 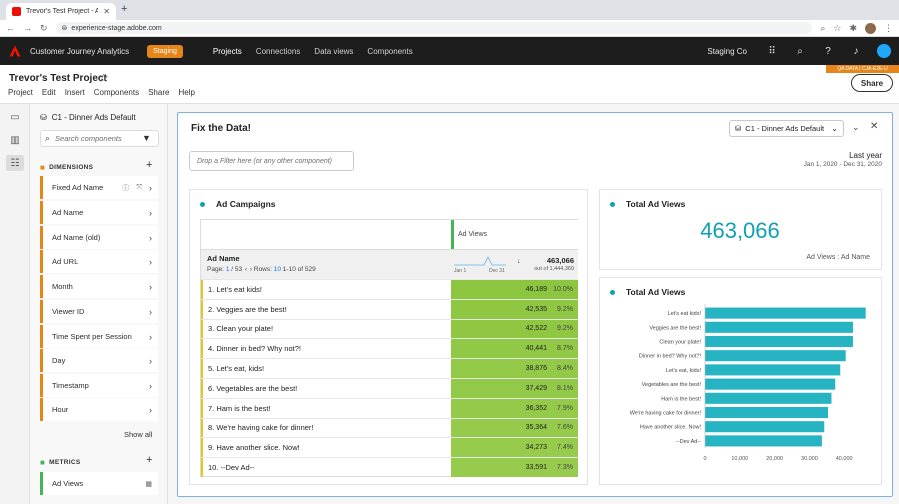 What do you see at coordinates (828, 51) in the screenshot?
I see `help-icon: ?` at bounding box center [828, 51].